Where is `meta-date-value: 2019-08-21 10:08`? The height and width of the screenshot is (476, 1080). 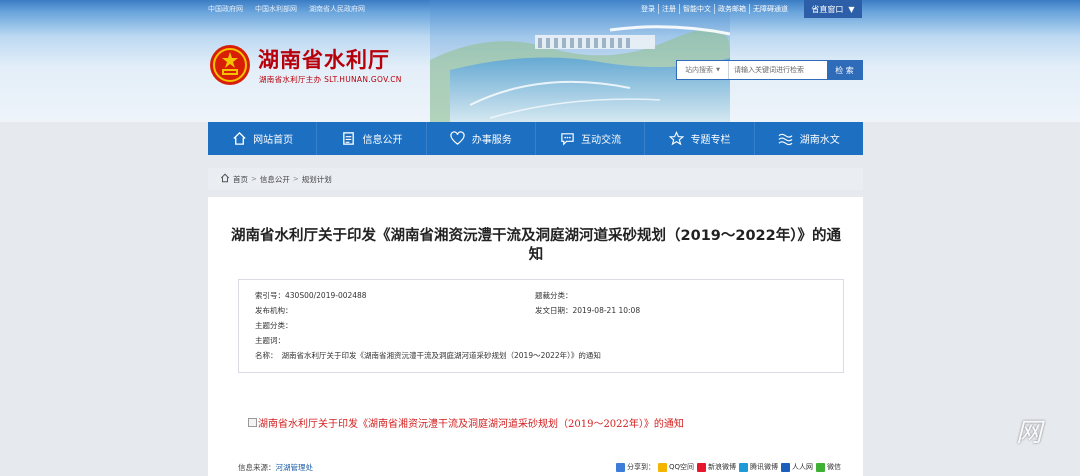
meta-date-value: 2019-08-21 10:08 is located at coordinates (606, 310).